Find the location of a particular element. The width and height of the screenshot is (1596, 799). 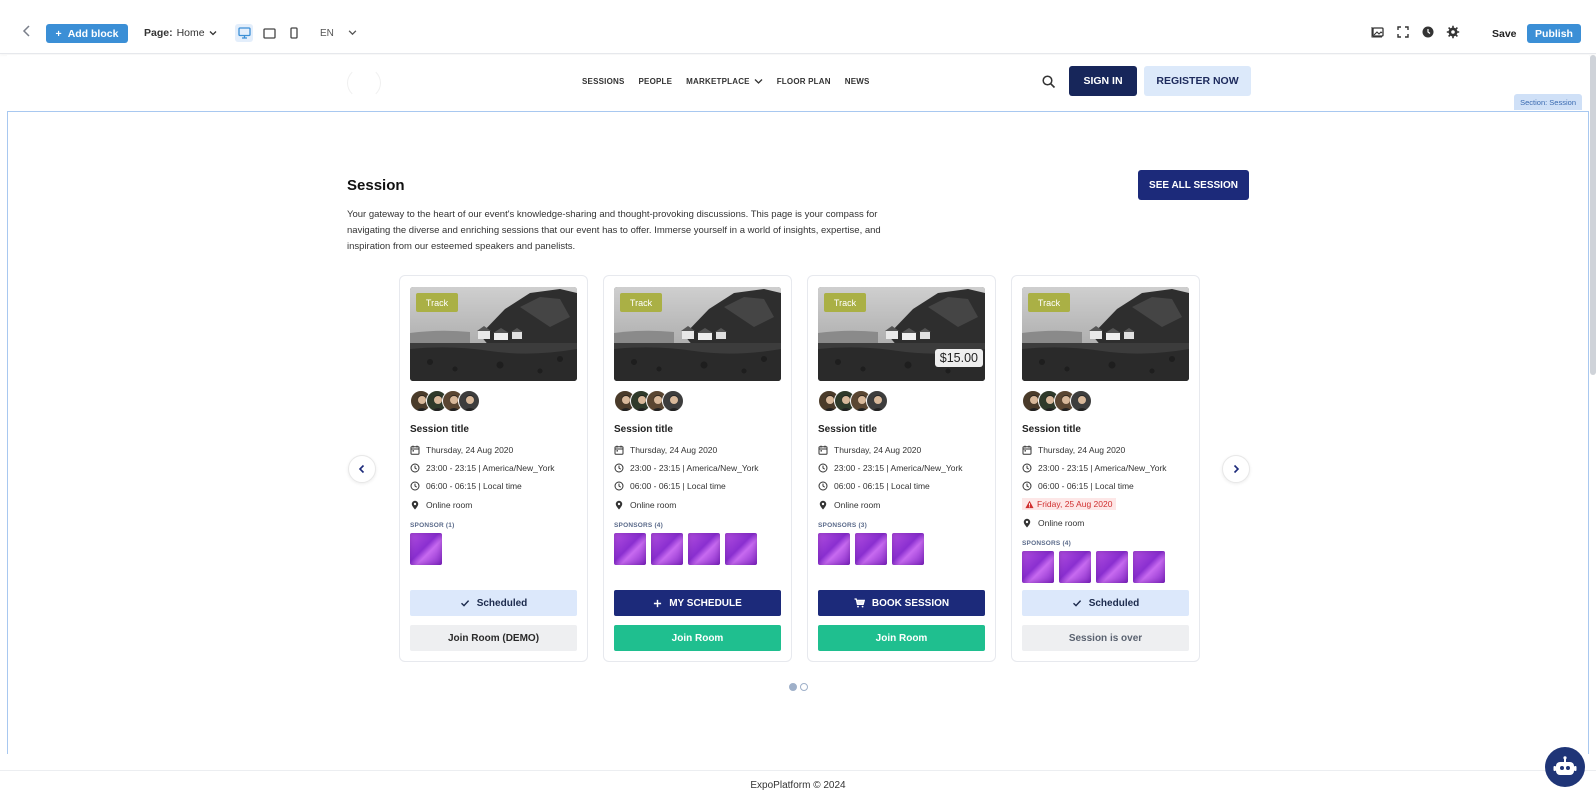

add-block-button: + Add block is located at coordinates (87, 33).